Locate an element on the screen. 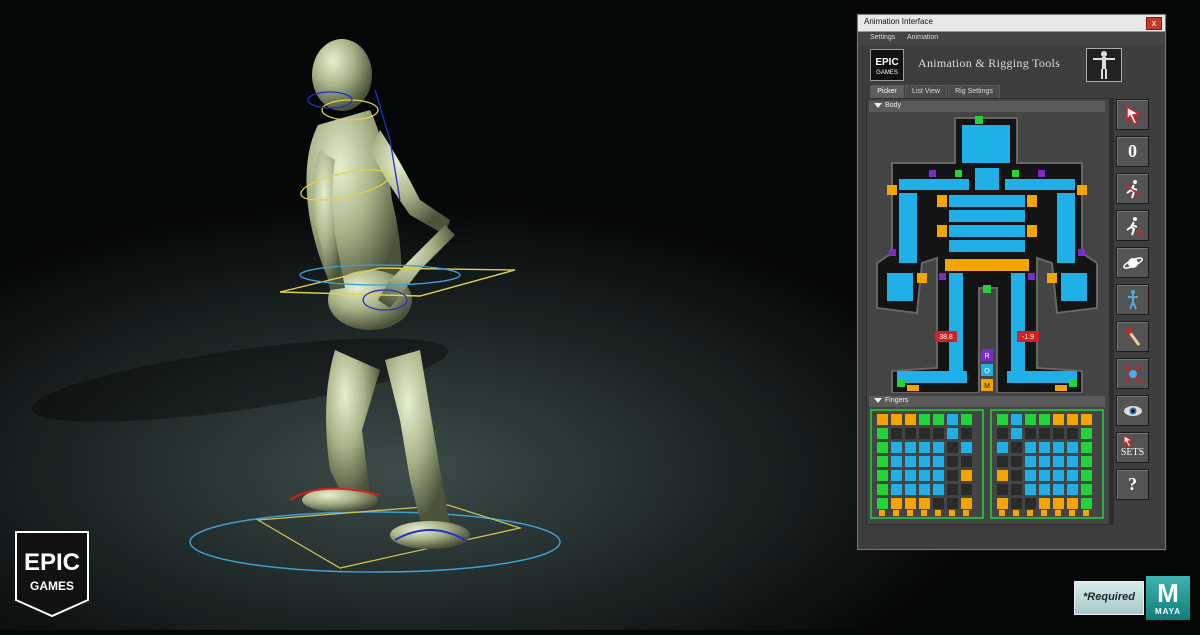  tab-picker: Picker is located at coordinates (887, 91).